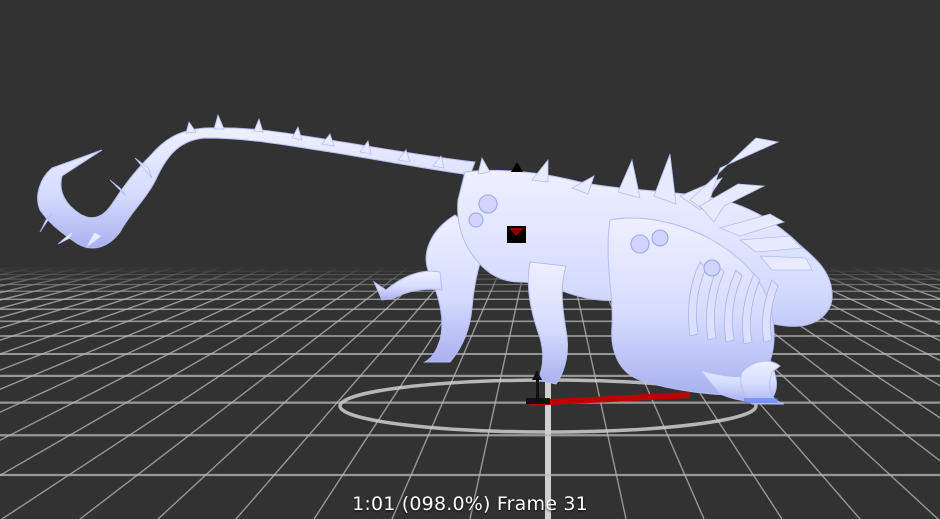 The width and height of the screenshot is (940, 519). What do you see at coordinates (470, 504) in the screenshot?
I see `timecode-readout: 1:01 (098.0%) Frame 31` at bounding box center [470, 504].